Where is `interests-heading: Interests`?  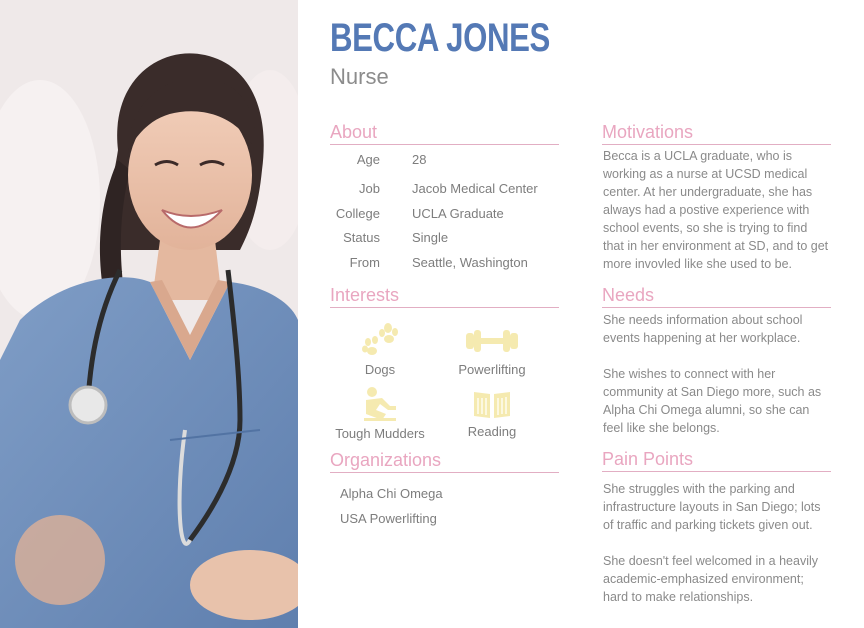 interests-heading: Interests is located at coordinates (444, 296).